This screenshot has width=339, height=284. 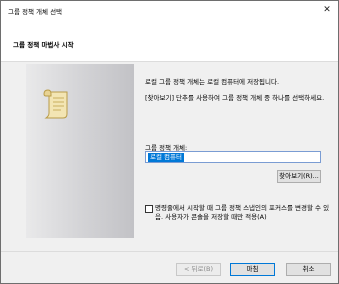 I want to click on scroll-icon, so click(x=55, y=104).